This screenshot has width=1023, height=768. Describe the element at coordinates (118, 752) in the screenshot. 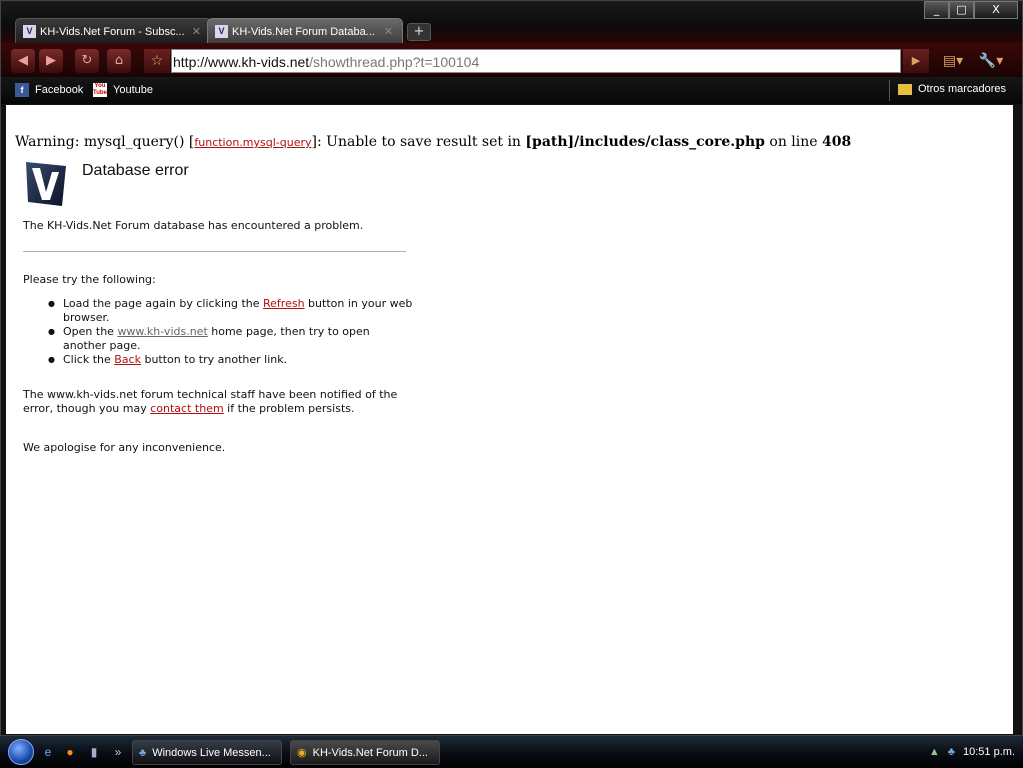

I see `quicklaunch-overflow-icon: »` at that location.